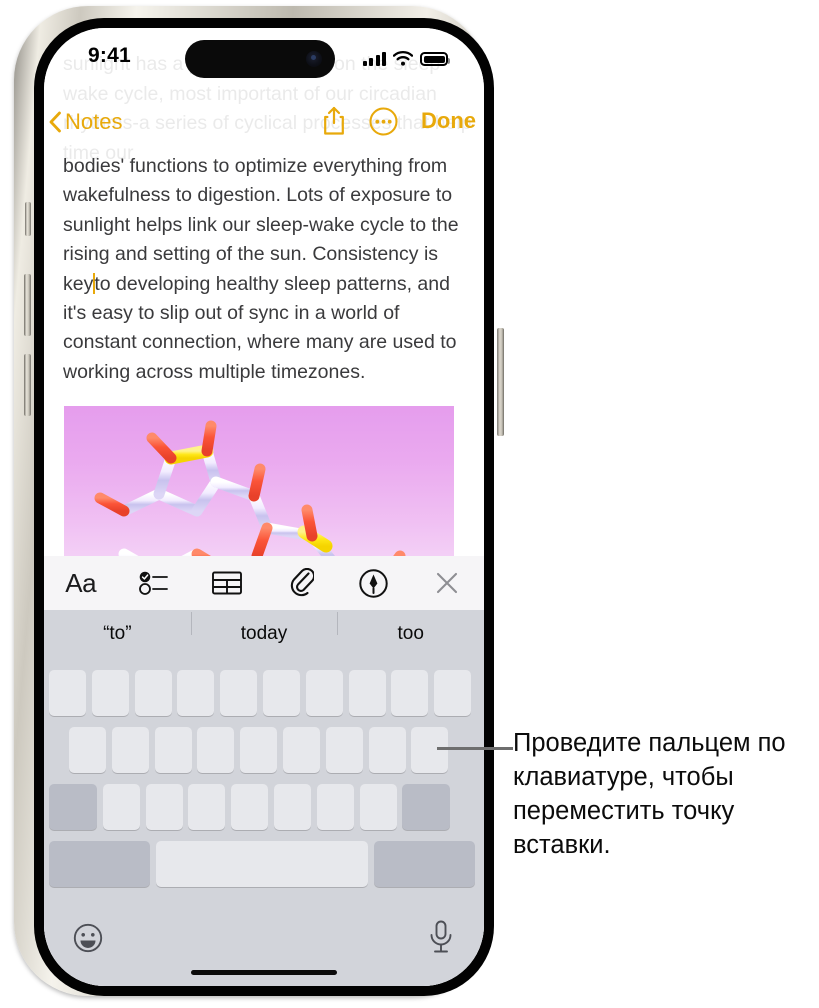 The width and height of the screenshot is (819, 1008). What do you see at coordinates (27, 385) in the screenshot?
I see `volume-down-button` at bounding box center [27, 385].